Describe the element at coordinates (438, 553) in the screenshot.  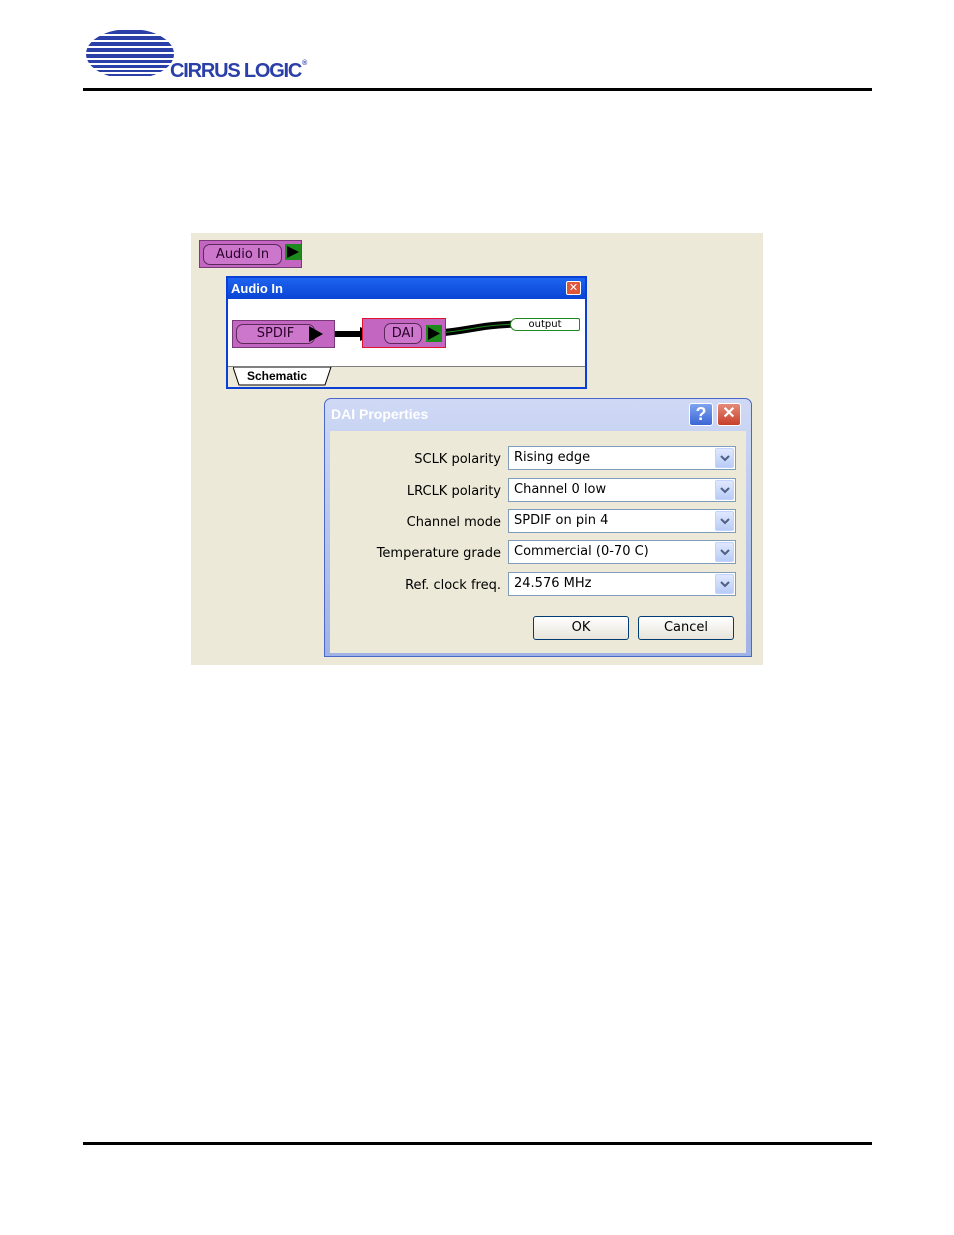
I see `field-label: Temperature grade` at that location.